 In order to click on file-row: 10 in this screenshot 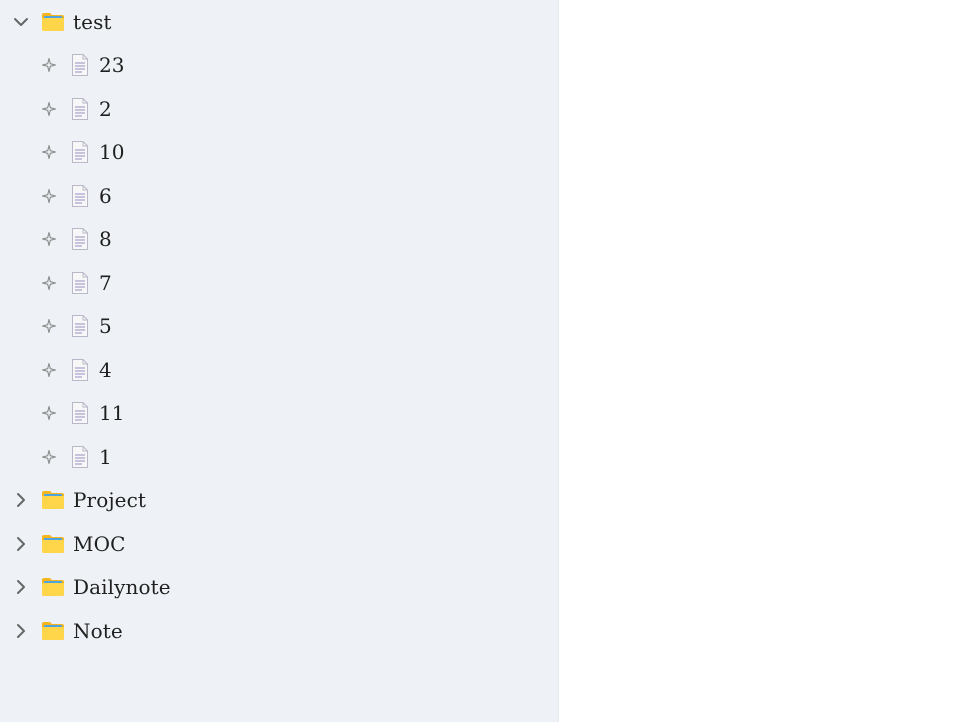, I will do `click(279, 152)`.